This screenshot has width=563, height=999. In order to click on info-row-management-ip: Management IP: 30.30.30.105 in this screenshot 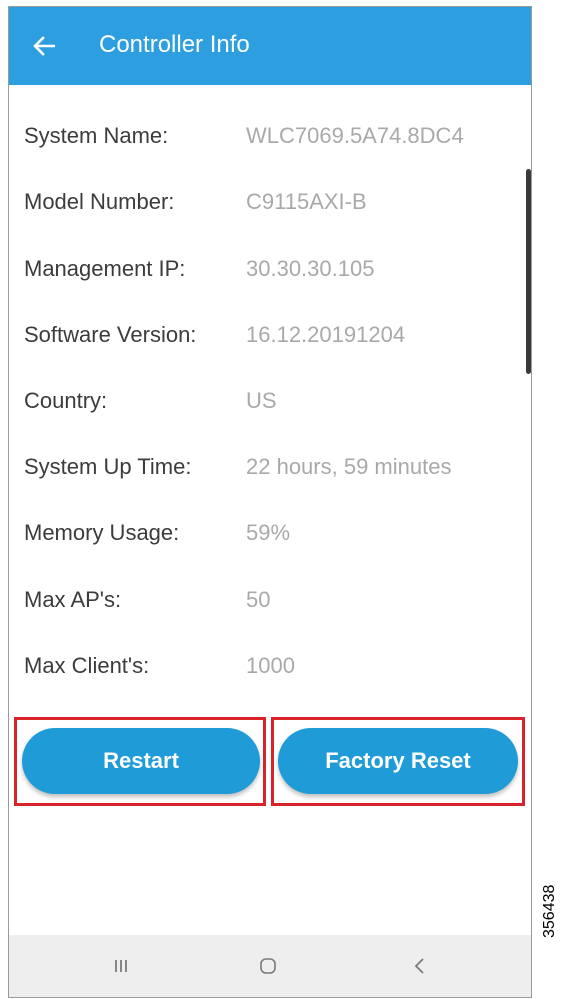, I will do `click(274, 270)`.